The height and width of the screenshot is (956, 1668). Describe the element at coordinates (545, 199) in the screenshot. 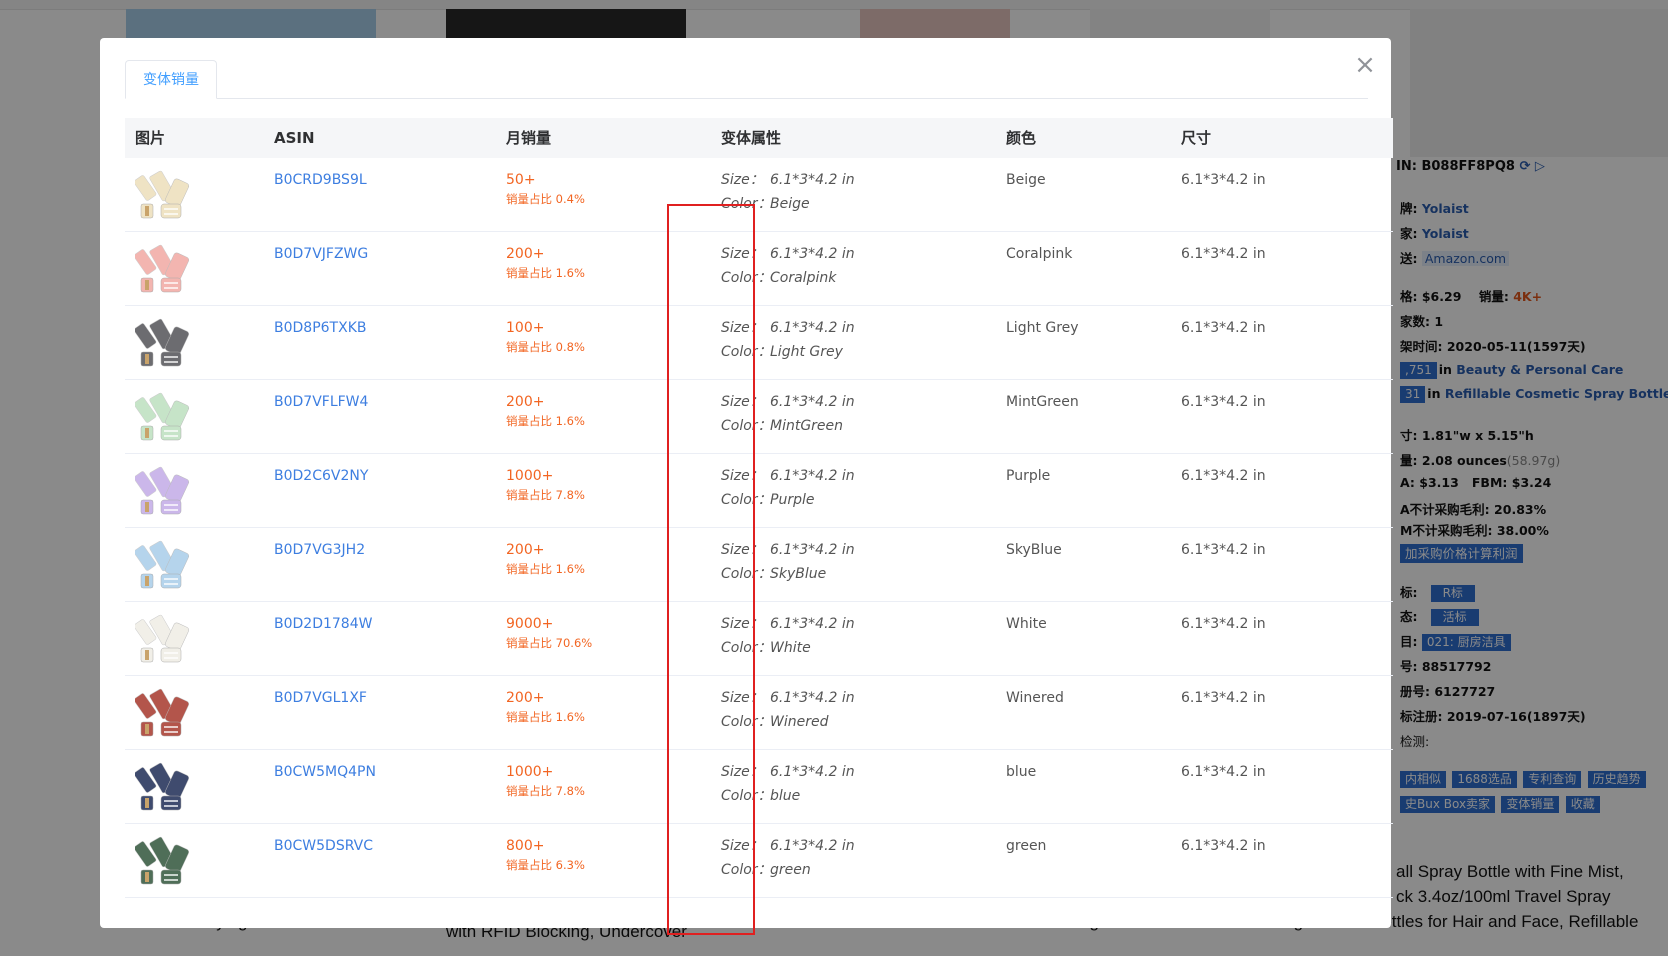

I see `sales-share: 销量占比 0.4%` at that location.